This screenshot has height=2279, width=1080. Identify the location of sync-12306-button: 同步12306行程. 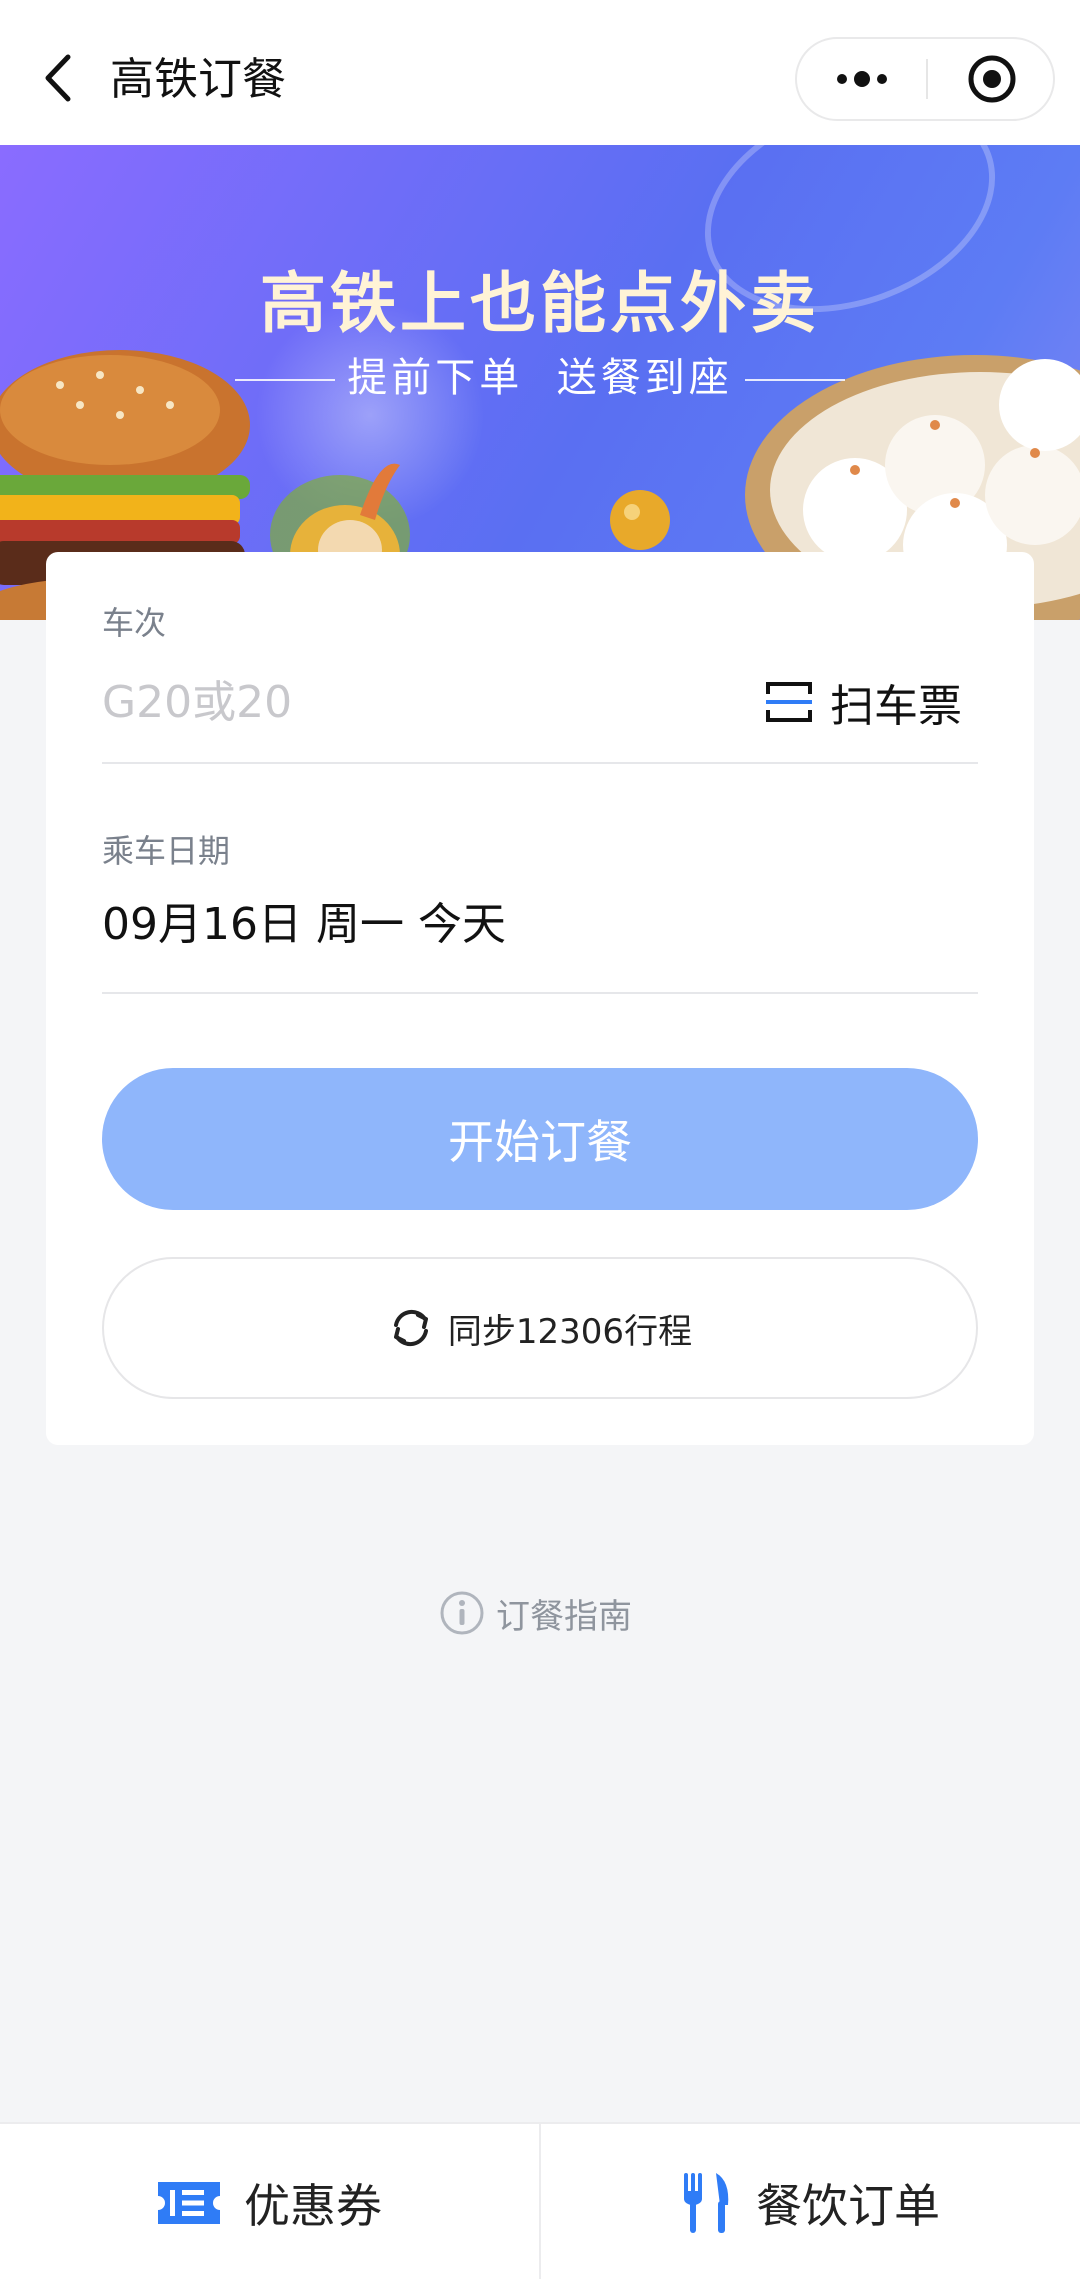
(540, 1328).